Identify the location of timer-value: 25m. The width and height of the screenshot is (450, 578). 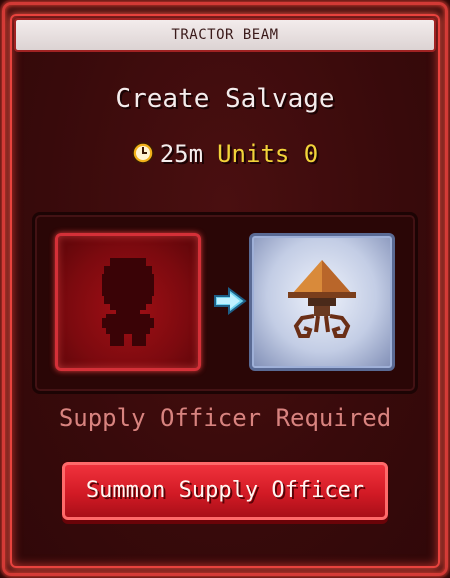
(181, 154).